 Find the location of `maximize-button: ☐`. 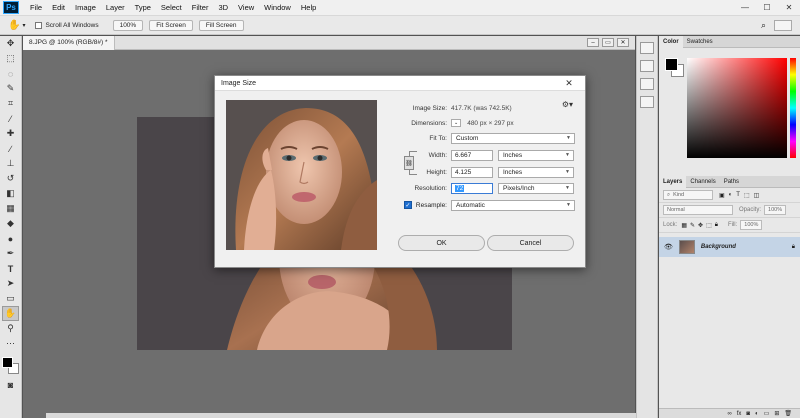

maximize-button: ☐ is located at coordinates (767, 7).